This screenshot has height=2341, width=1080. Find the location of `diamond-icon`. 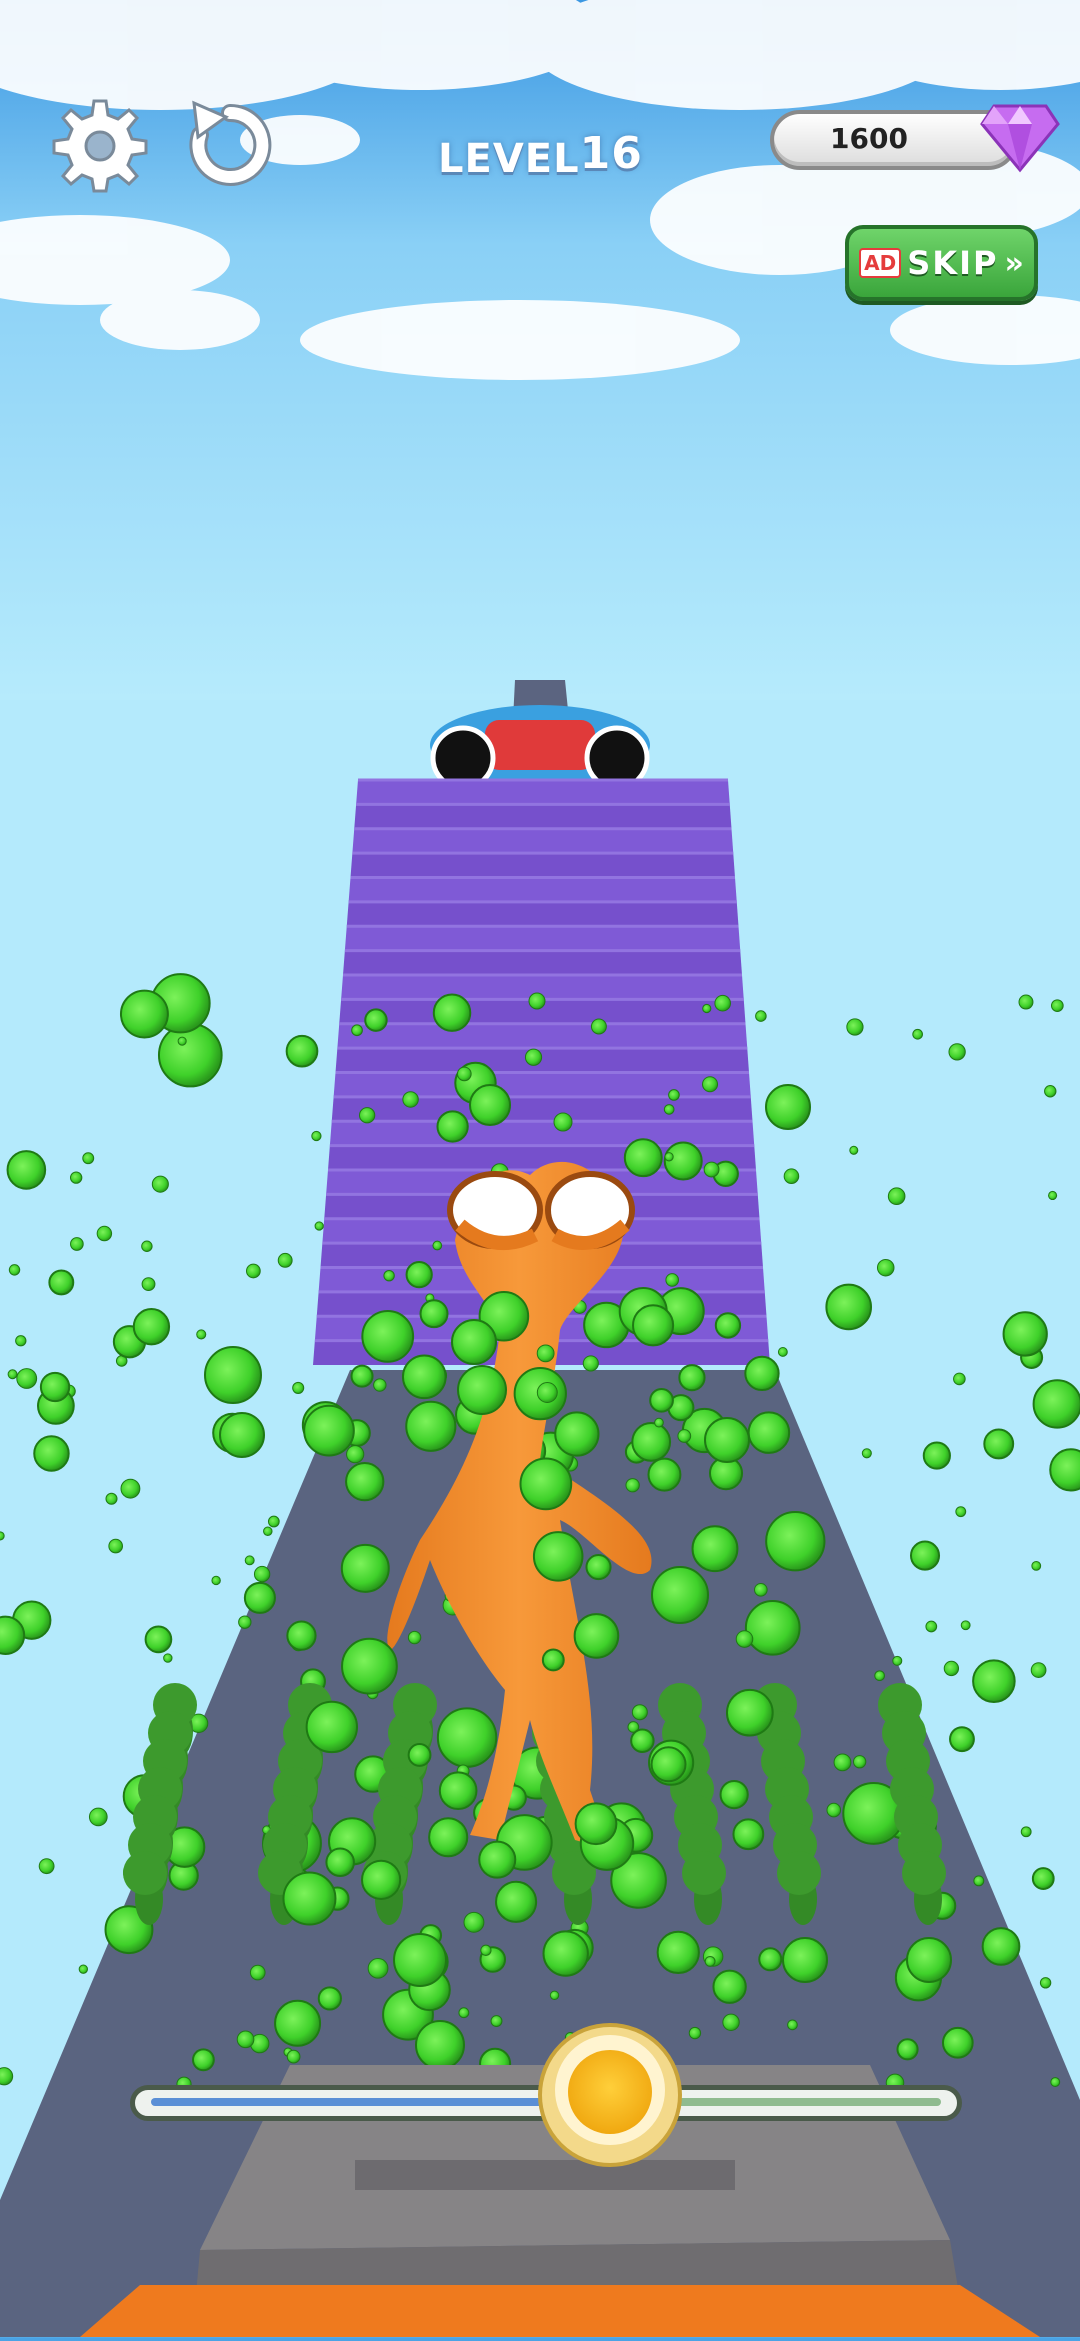

diamond-icon is located at coordinates (1020, 138).